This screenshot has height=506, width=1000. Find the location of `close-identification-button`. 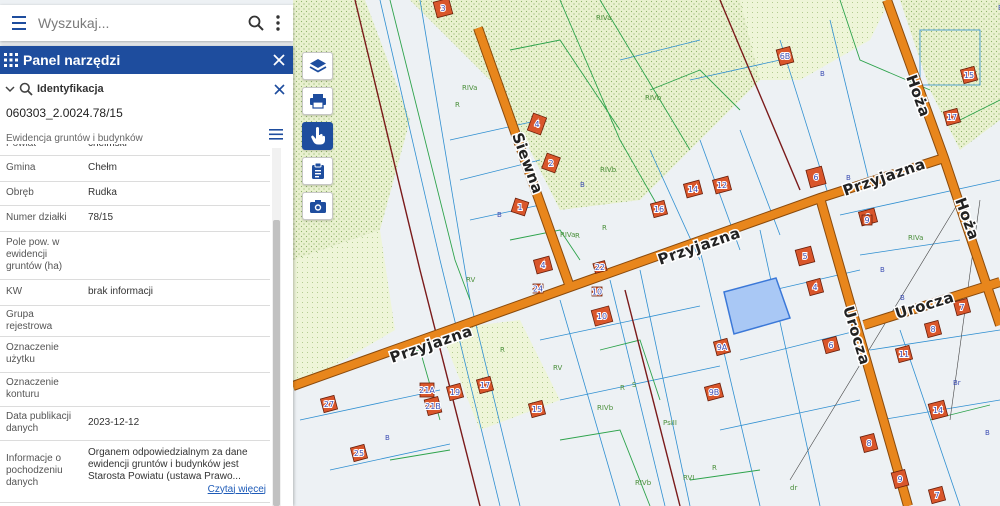

close-identification-button is located at coordinates (279, 89).